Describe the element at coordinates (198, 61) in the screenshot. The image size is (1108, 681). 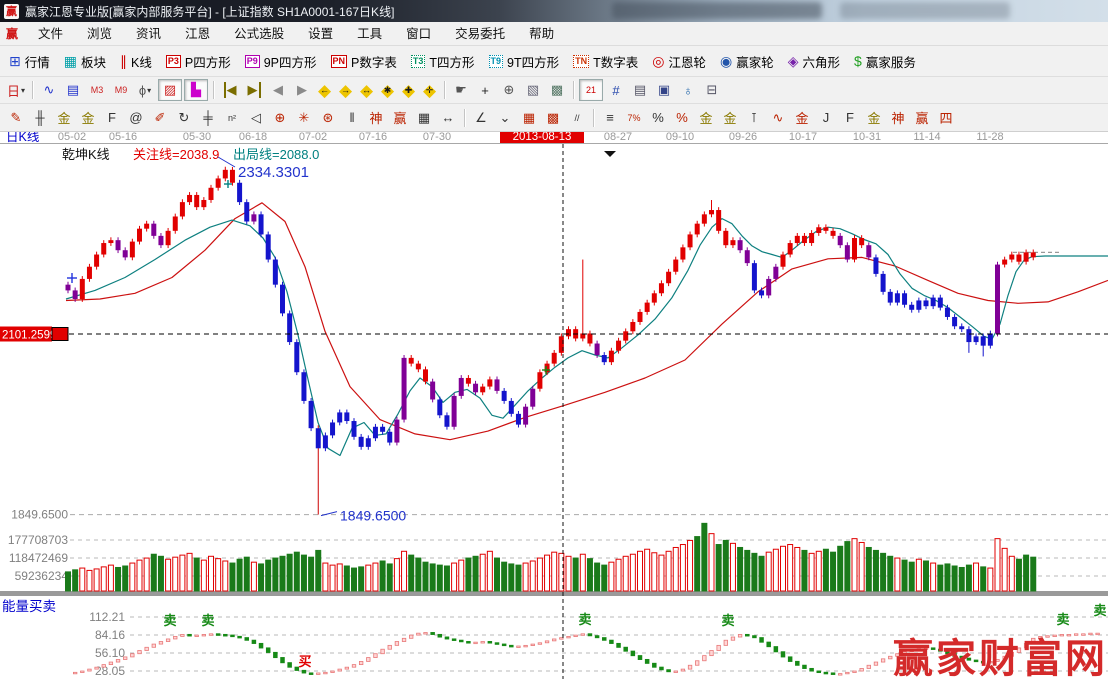
I see `toolbar-p-square-button: P3 P四方形` at that location.